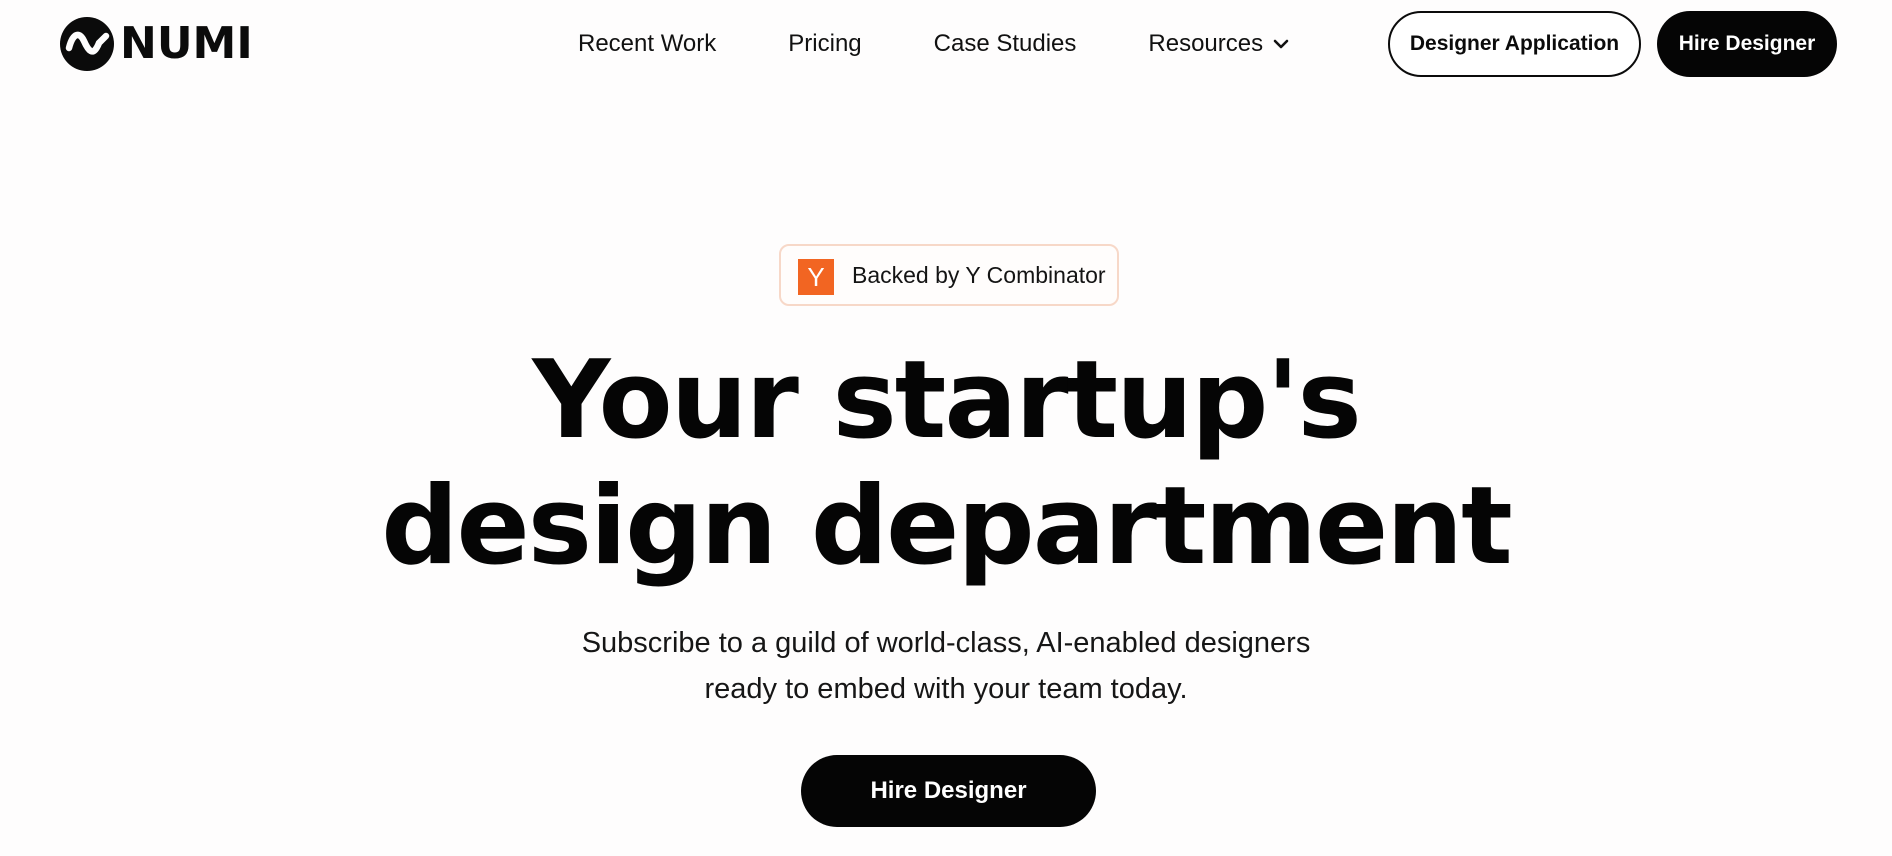 The height and width of the screenshot is (856, 1892). Describe the element at coordinates (946, 400) in the screenshot. I see `hero-headline-line-1: Your startup's` at that location.